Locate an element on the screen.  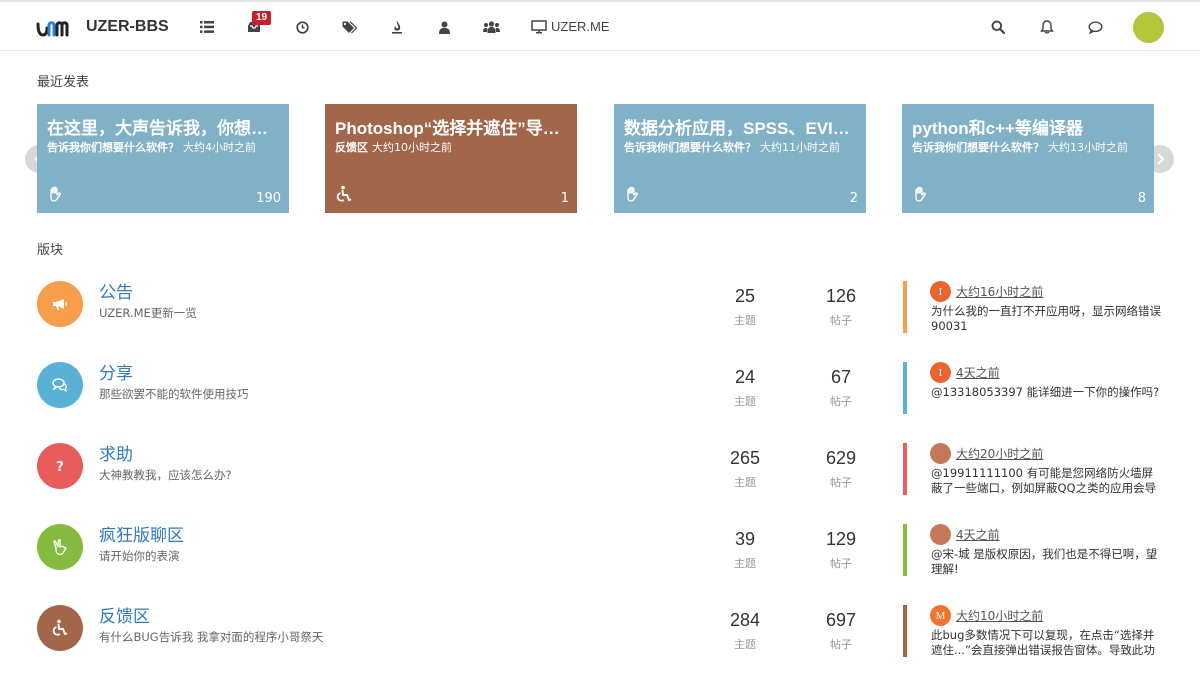
category-posts-stat: 67 帖子 is located at coordinates (841, 388).